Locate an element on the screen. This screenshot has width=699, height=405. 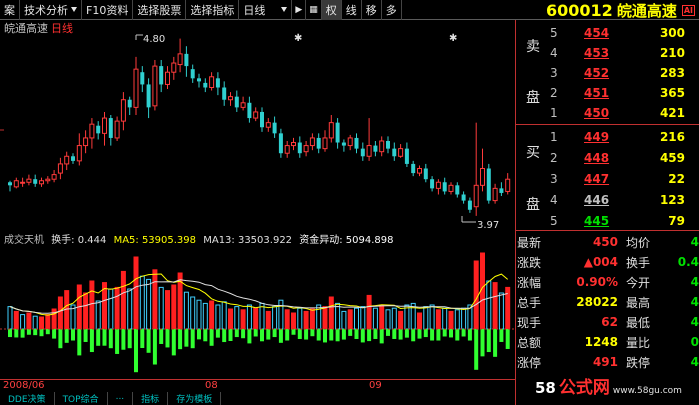
quote-label: 均价 is located at coordinates (638, 242).